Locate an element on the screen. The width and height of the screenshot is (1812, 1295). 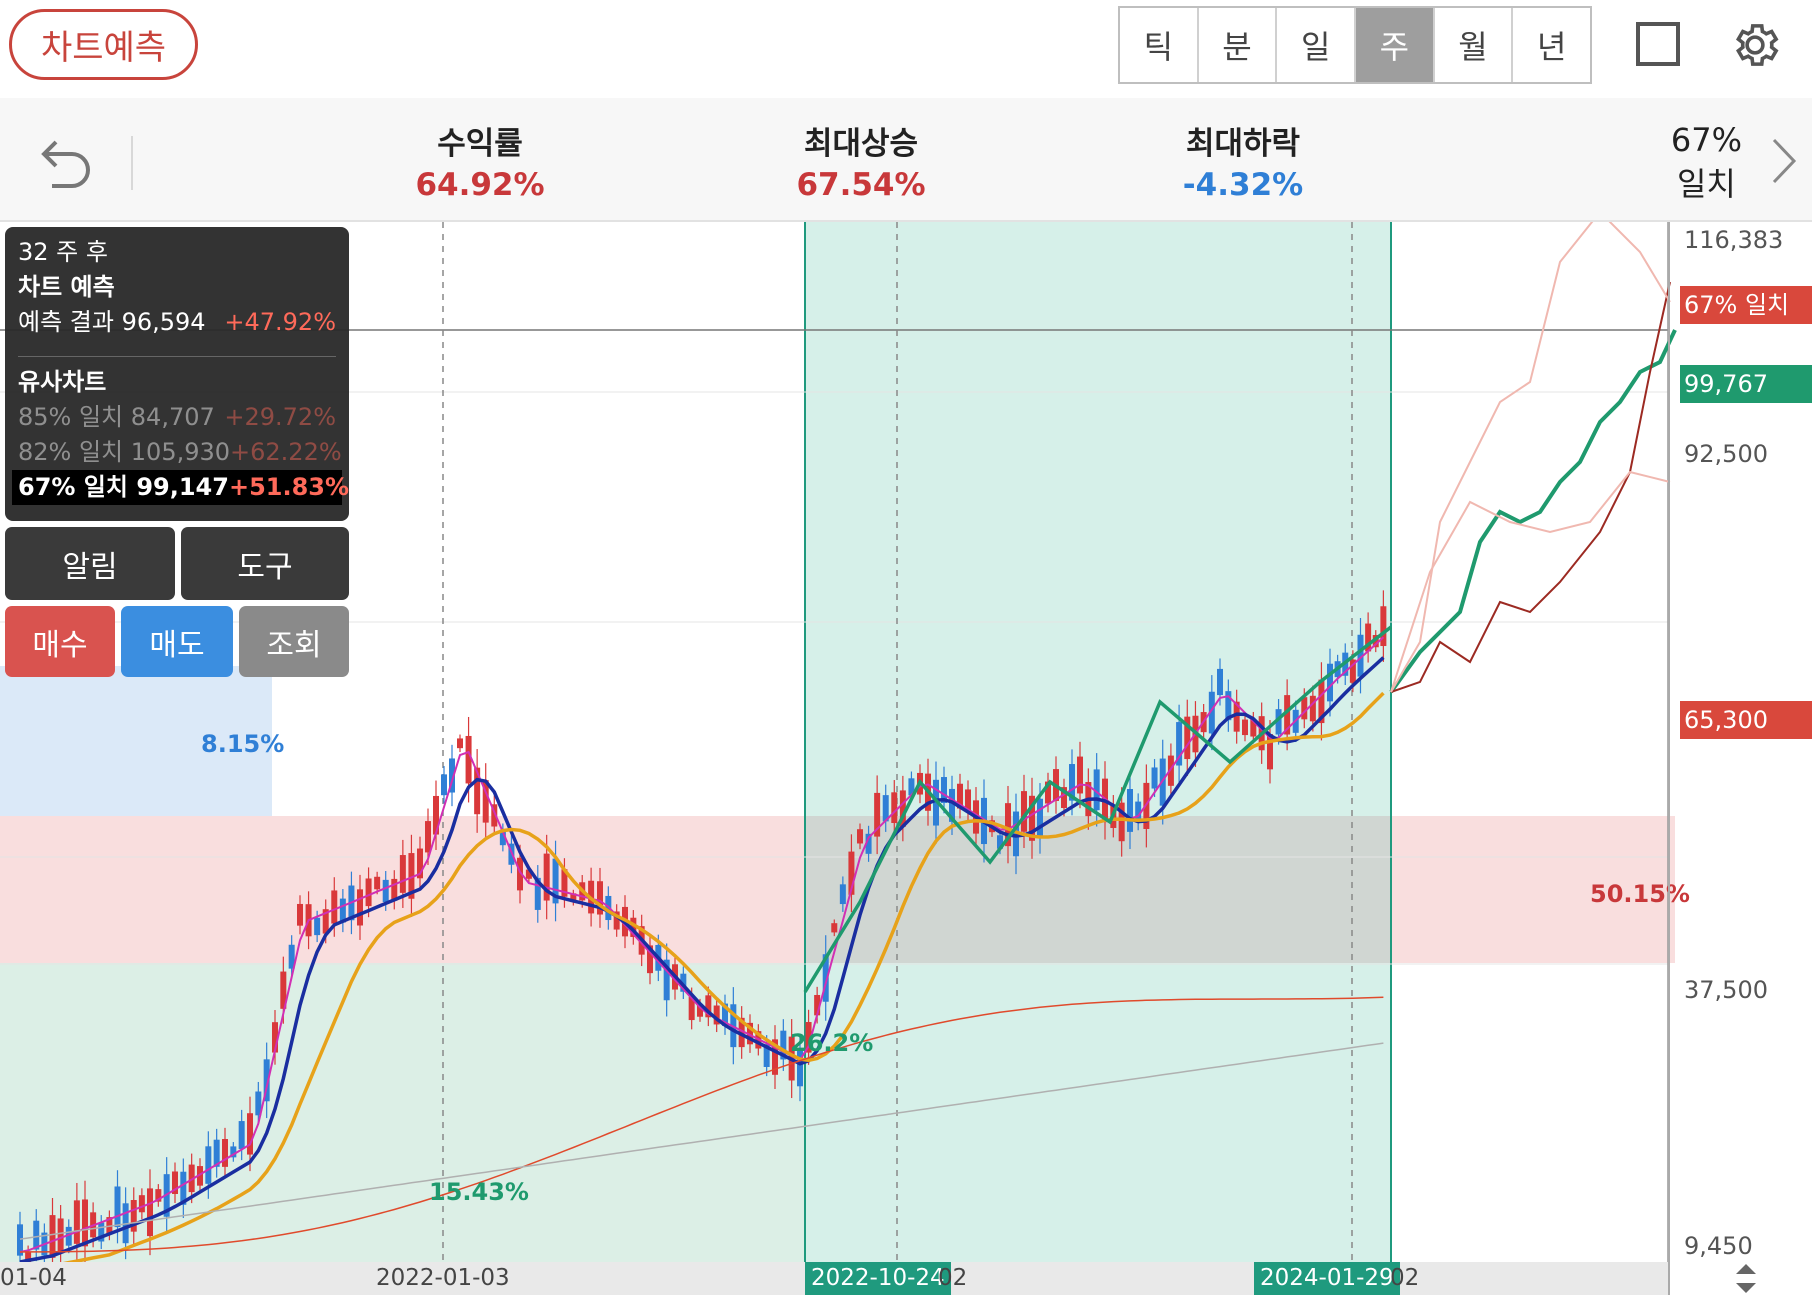
similar-row-82: 82% 일치 105,930 +62.22% is located at coordinates (180, 452).